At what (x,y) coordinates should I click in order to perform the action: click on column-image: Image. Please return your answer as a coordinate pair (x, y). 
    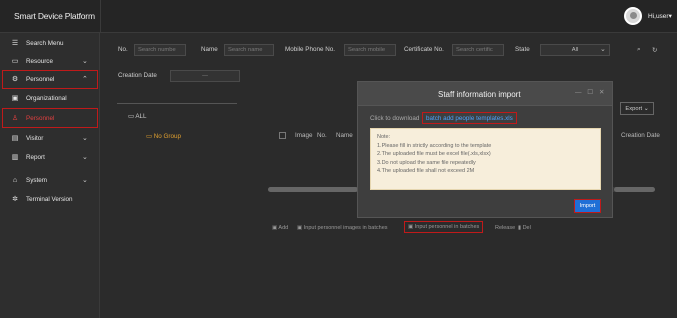
    Looking at the image, I should click on (304, 135).